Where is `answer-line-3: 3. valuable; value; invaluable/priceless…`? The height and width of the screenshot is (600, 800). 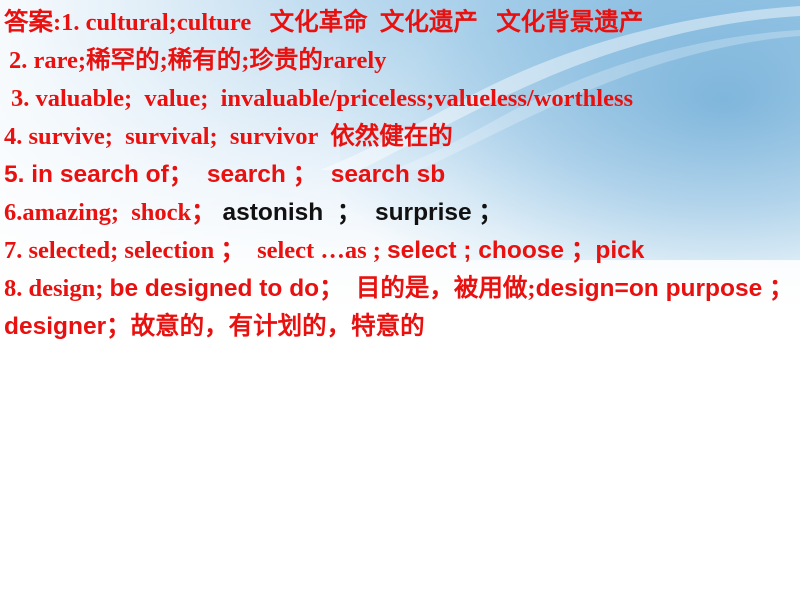
answer-line-3: 3. valuable; value; invaluable/priceless… is located at coordinates (400, 99).